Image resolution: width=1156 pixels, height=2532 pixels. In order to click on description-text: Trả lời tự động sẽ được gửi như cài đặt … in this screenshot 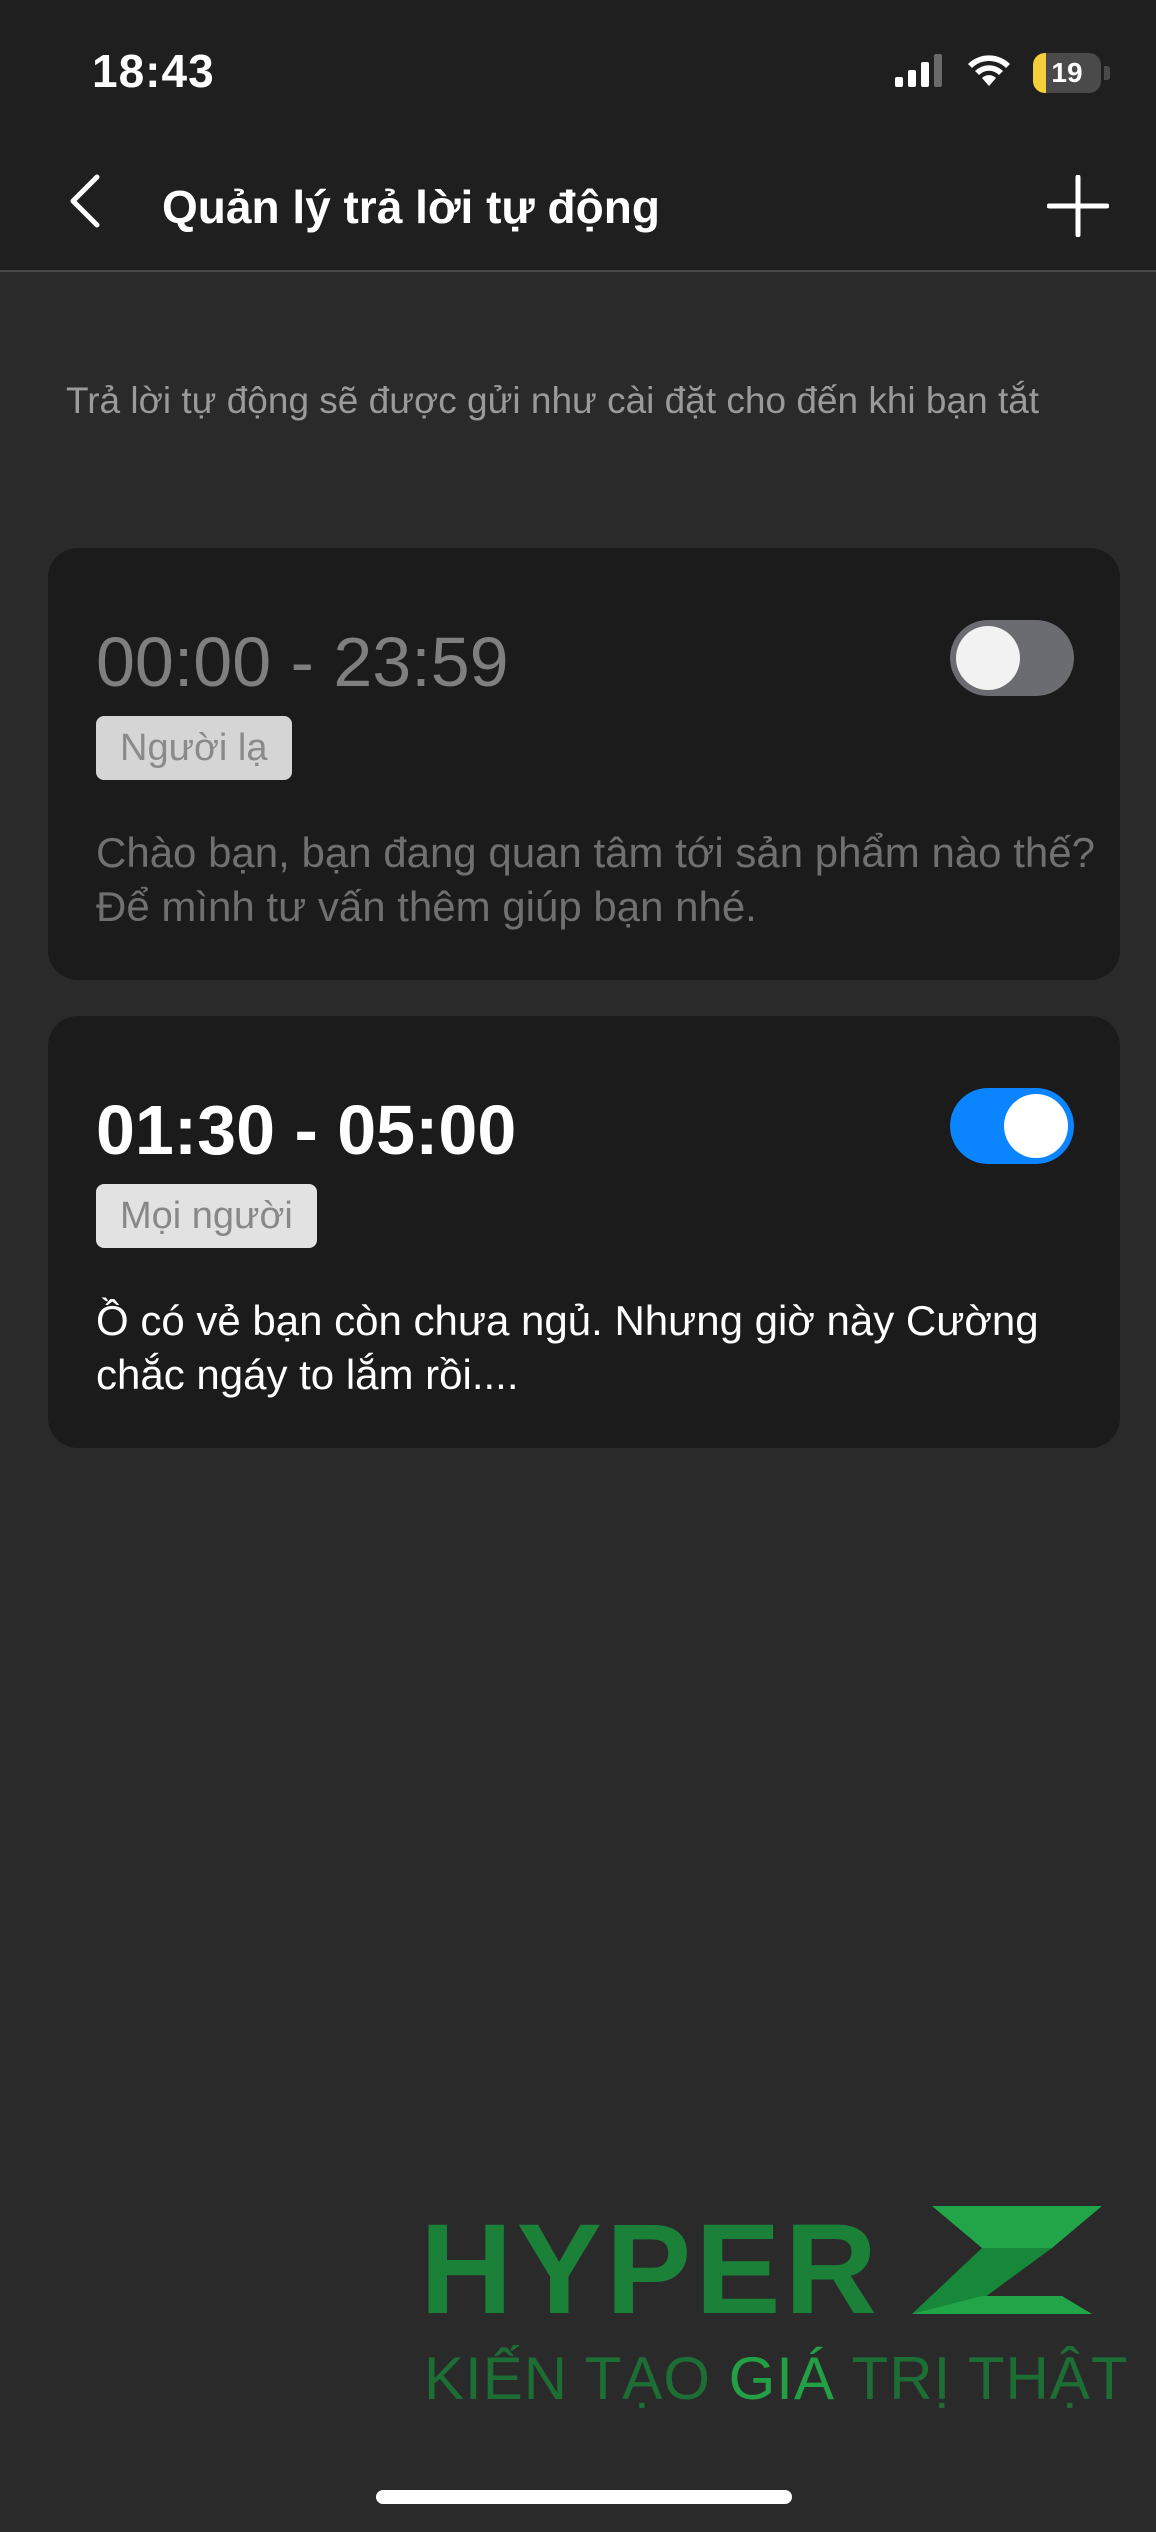, I will do `click(553, 400)`.